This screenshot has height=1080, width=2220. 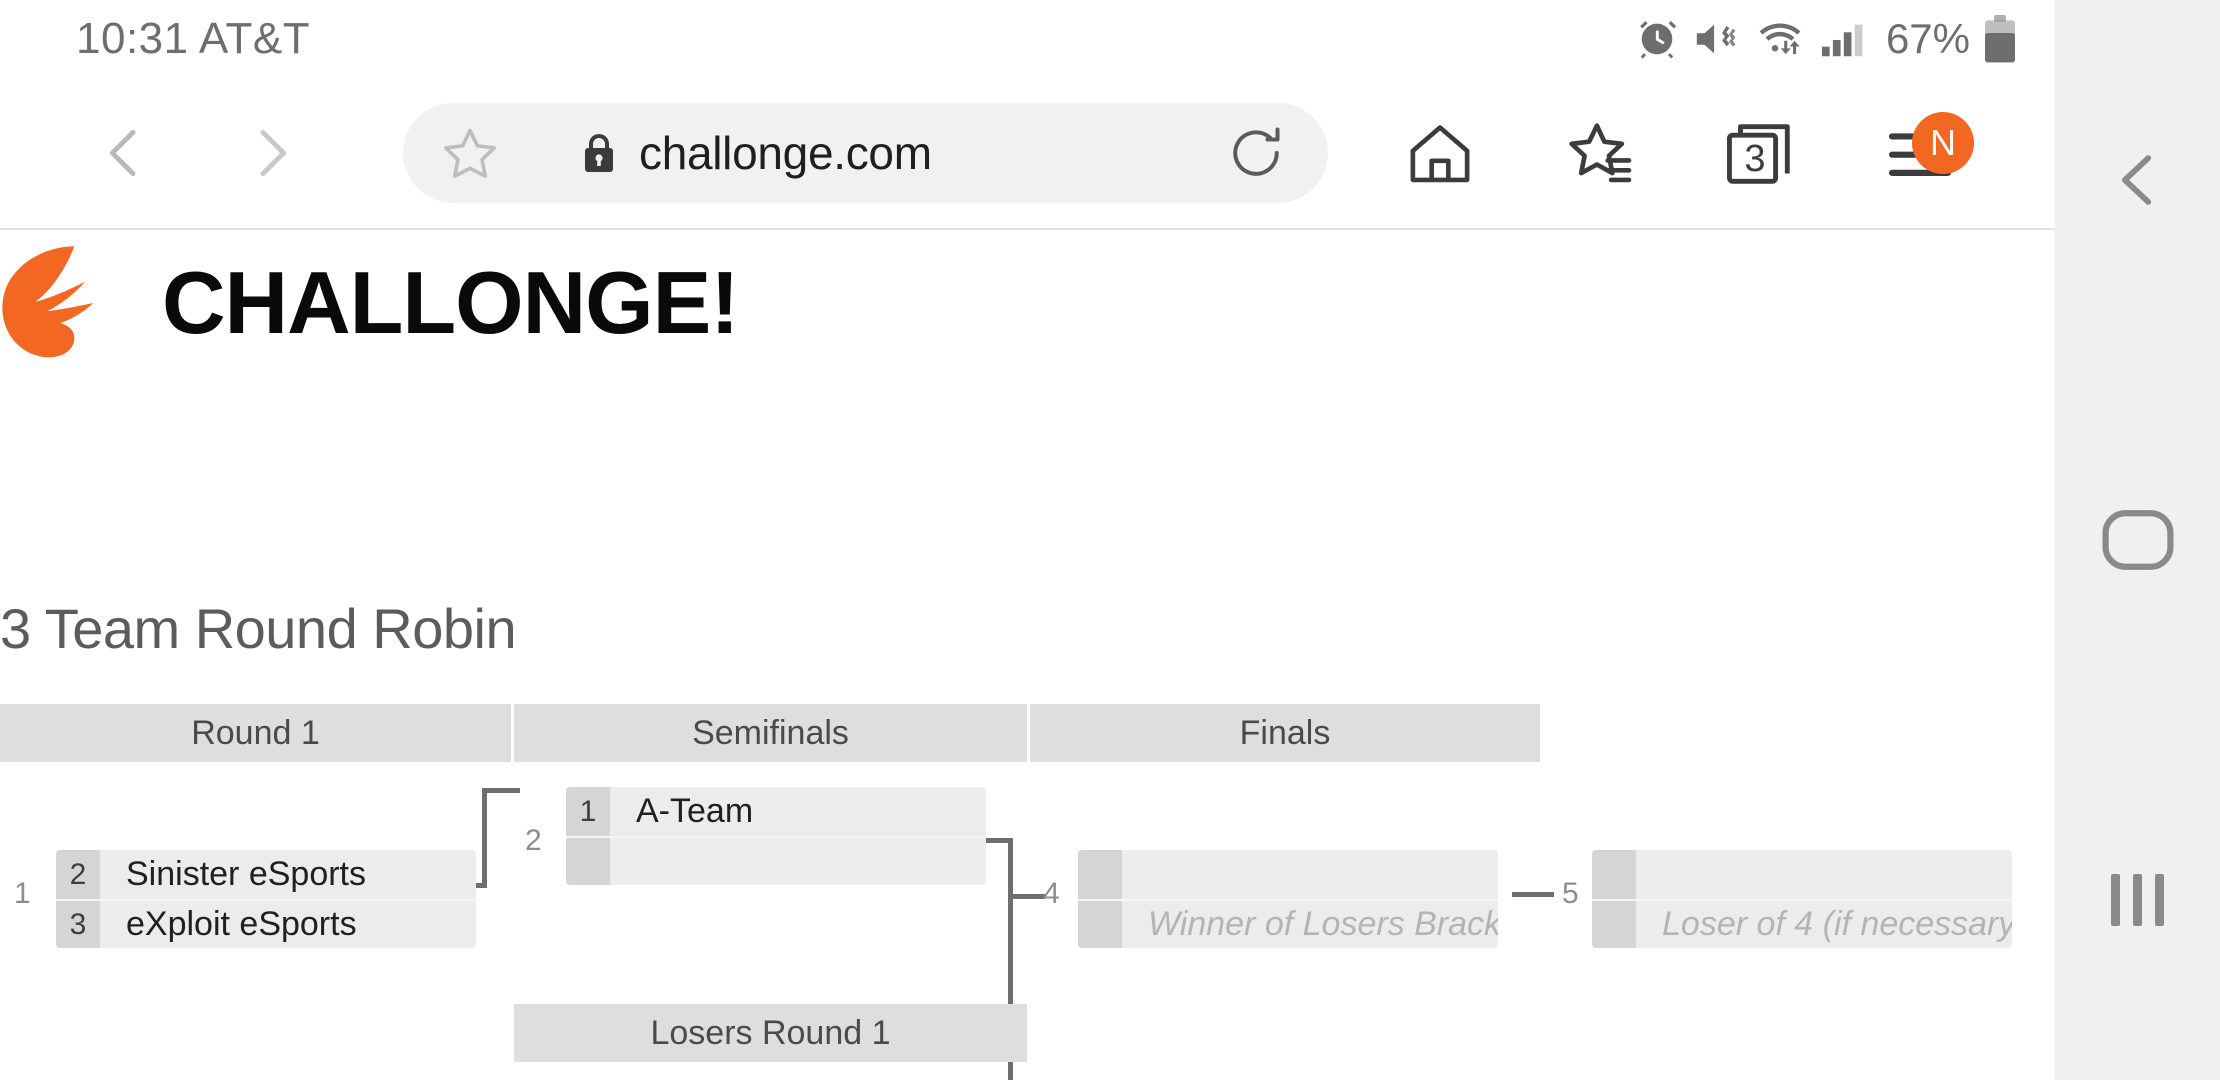 I want to click on match-slot: Winner of Losers Bracket, so click(x=1288, y=923).